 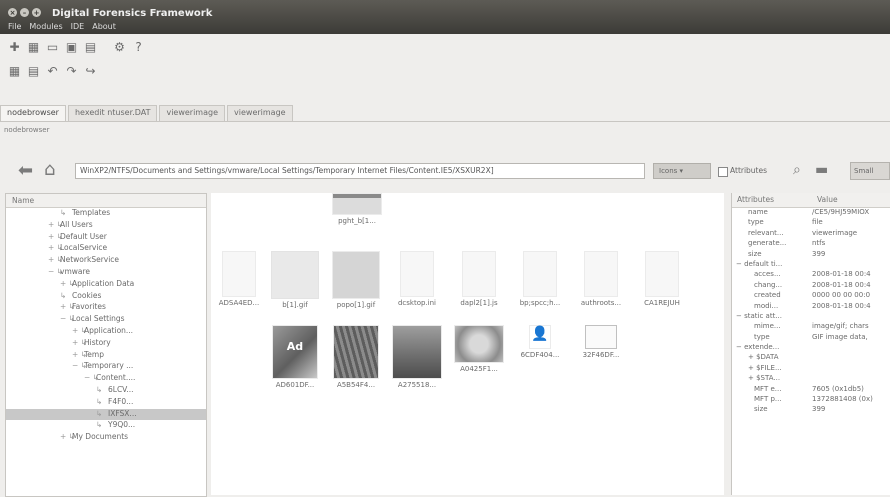 I want to click on tree-item: + ↳LocalService, so click(x=106, y=249).